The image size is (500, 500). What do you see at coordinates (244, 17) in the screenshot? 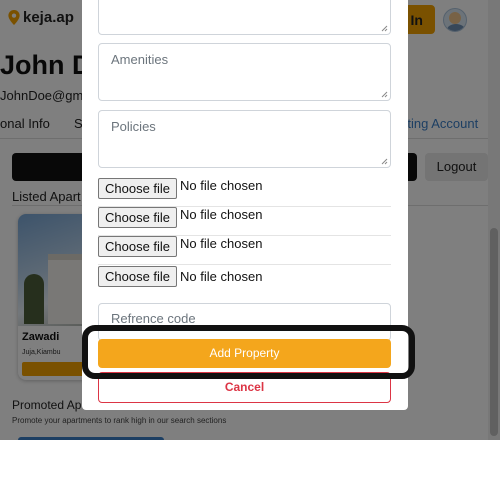
I see `description-textarea` at bounding box center [244, 17].